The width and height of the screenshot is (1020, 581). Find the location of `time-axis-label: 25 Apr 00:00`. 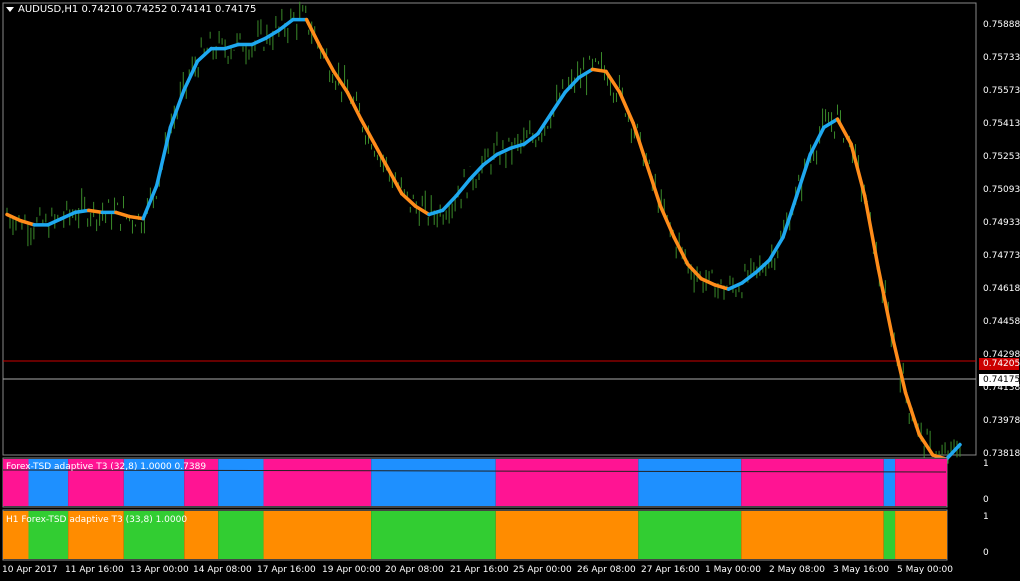

time-axis-label: 25 Apr 00:00 is located at coordinates (542, 570).